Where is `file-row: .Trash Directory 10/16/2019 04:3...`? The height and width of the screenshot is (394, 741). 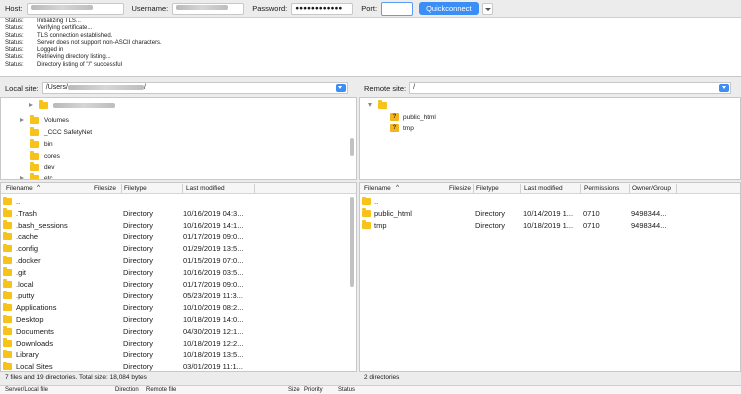
file-row: .Trash Directory 10/16/2019 04:3... is located at coordinates (178, 213).